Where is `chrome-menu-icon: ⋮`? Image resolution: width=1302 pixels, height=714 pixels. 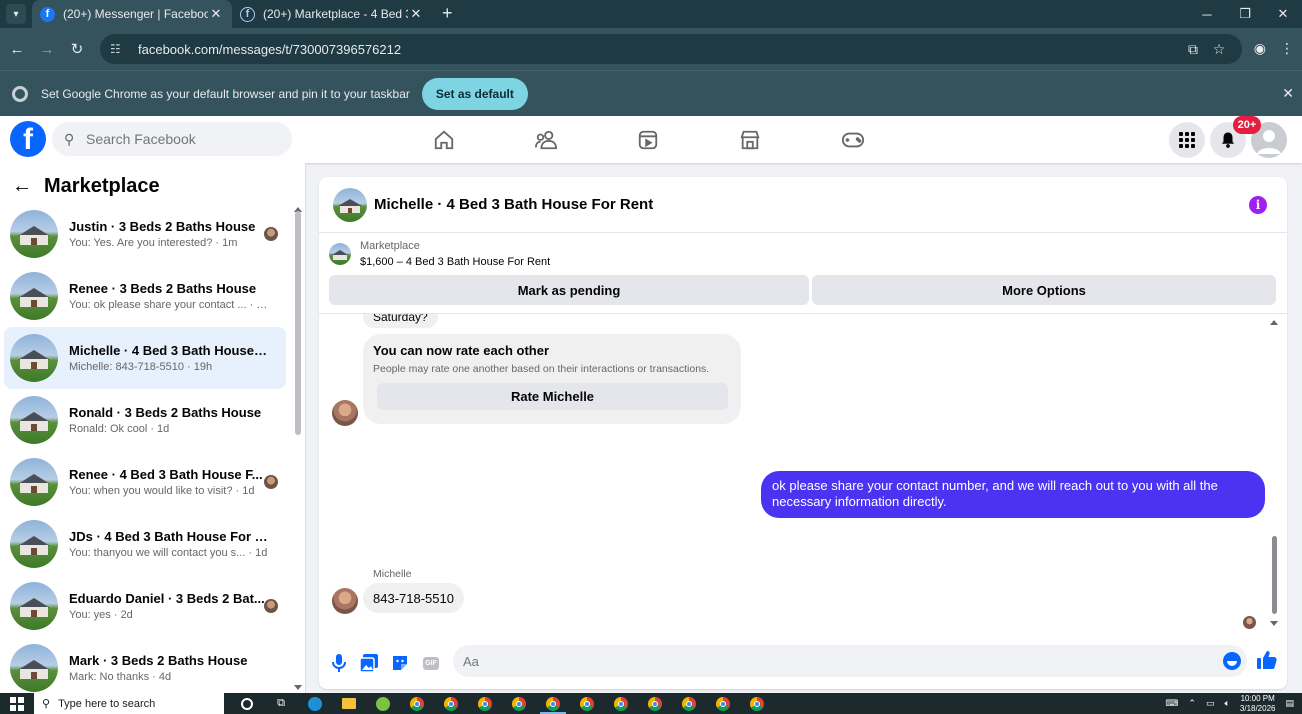 chrome-menu-icon: ⋮ is located at coordinates (1287, 48).